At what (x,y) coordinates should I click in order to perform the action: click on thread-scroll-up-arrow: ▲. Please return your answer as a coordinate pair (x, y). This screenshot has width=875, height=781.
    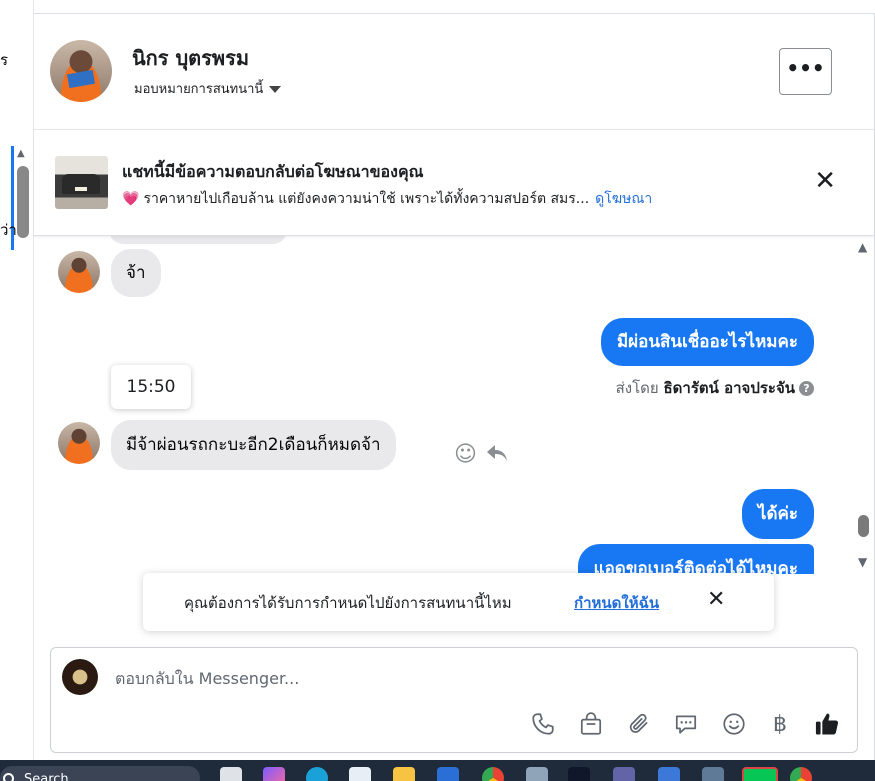
    Looking at the image, I should click on (862, 247).